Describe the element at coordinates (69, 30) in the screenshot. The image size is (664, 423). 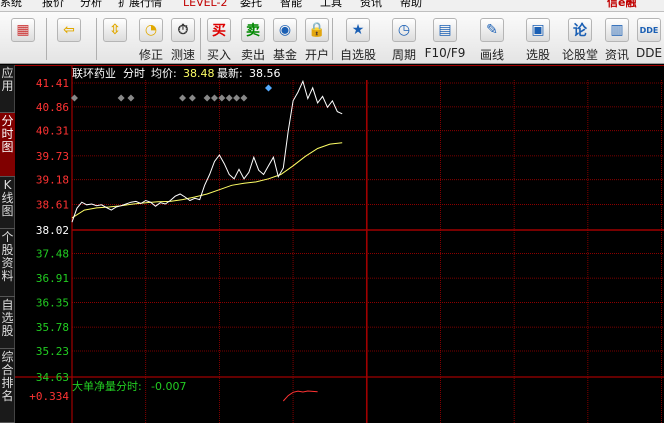
I see `back-icon: ⇦` at that location.